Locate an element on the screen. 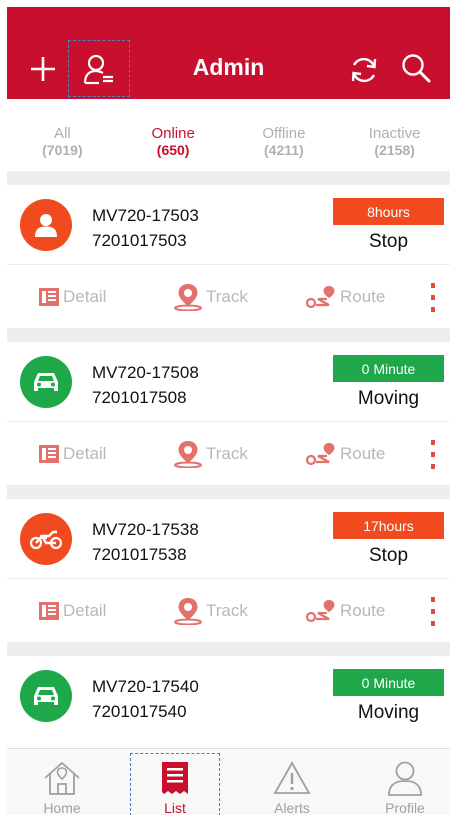 Image resolution: width=457 pixels, height=815 pixels. alert-triangle-icon is located at coordinates (292, 777).